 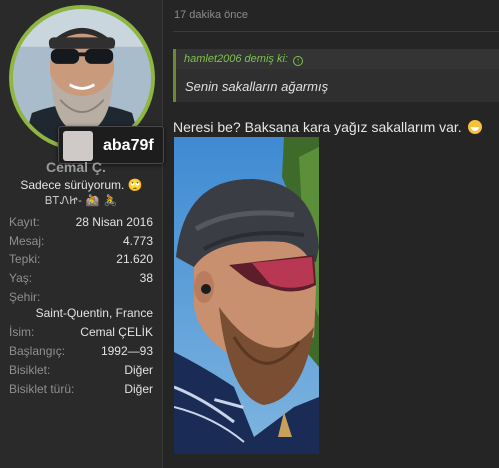 What do you see at coordinates (257, 86) in the screenshot?
I see `quote-text: Senin sakalların ağarmış` at bounding box center [257, 86].